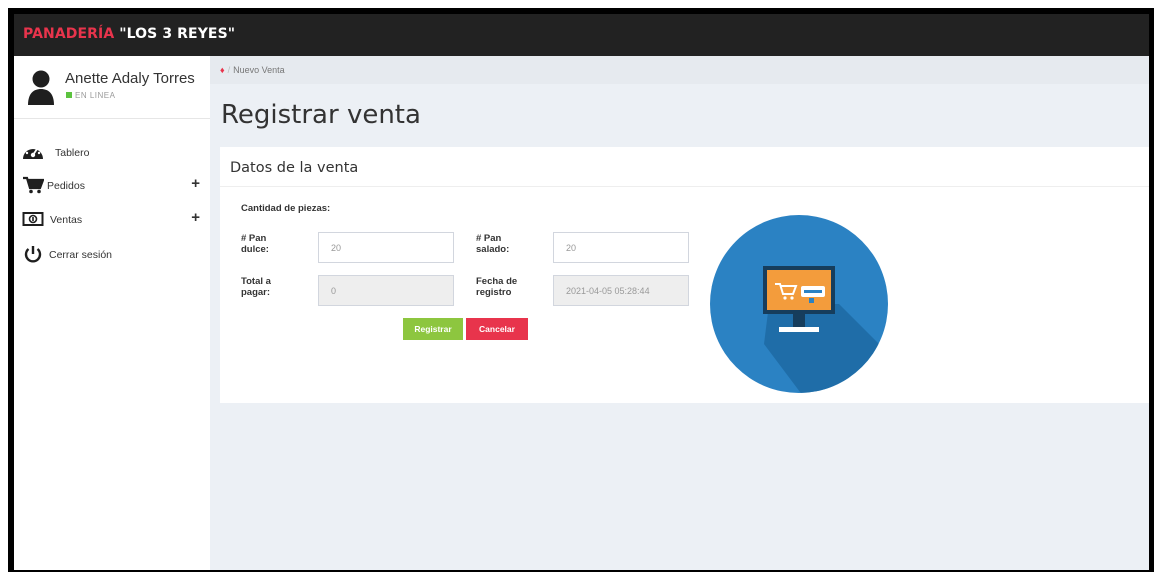 Image resolution: width=1160 pixels, height=575 pixels. I want to click on sidebar-item-tablero: Tablero, so click(112, 154).